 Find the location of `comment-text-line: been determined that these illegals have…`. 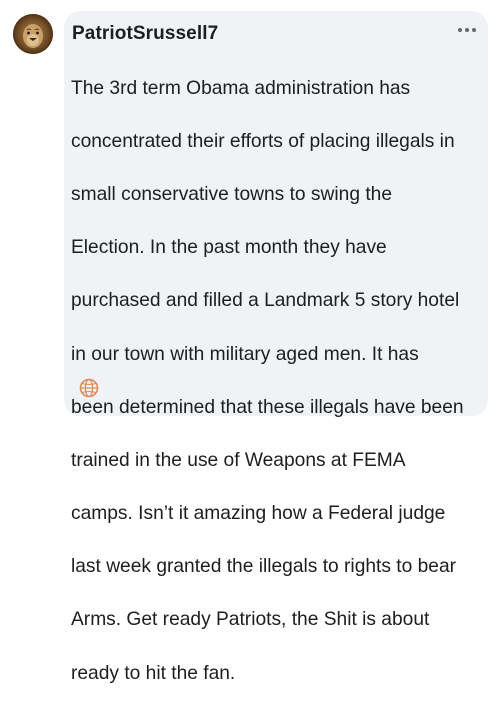

comment-text-line: been determined that these illegals have… is located at coordinates (267, 407).